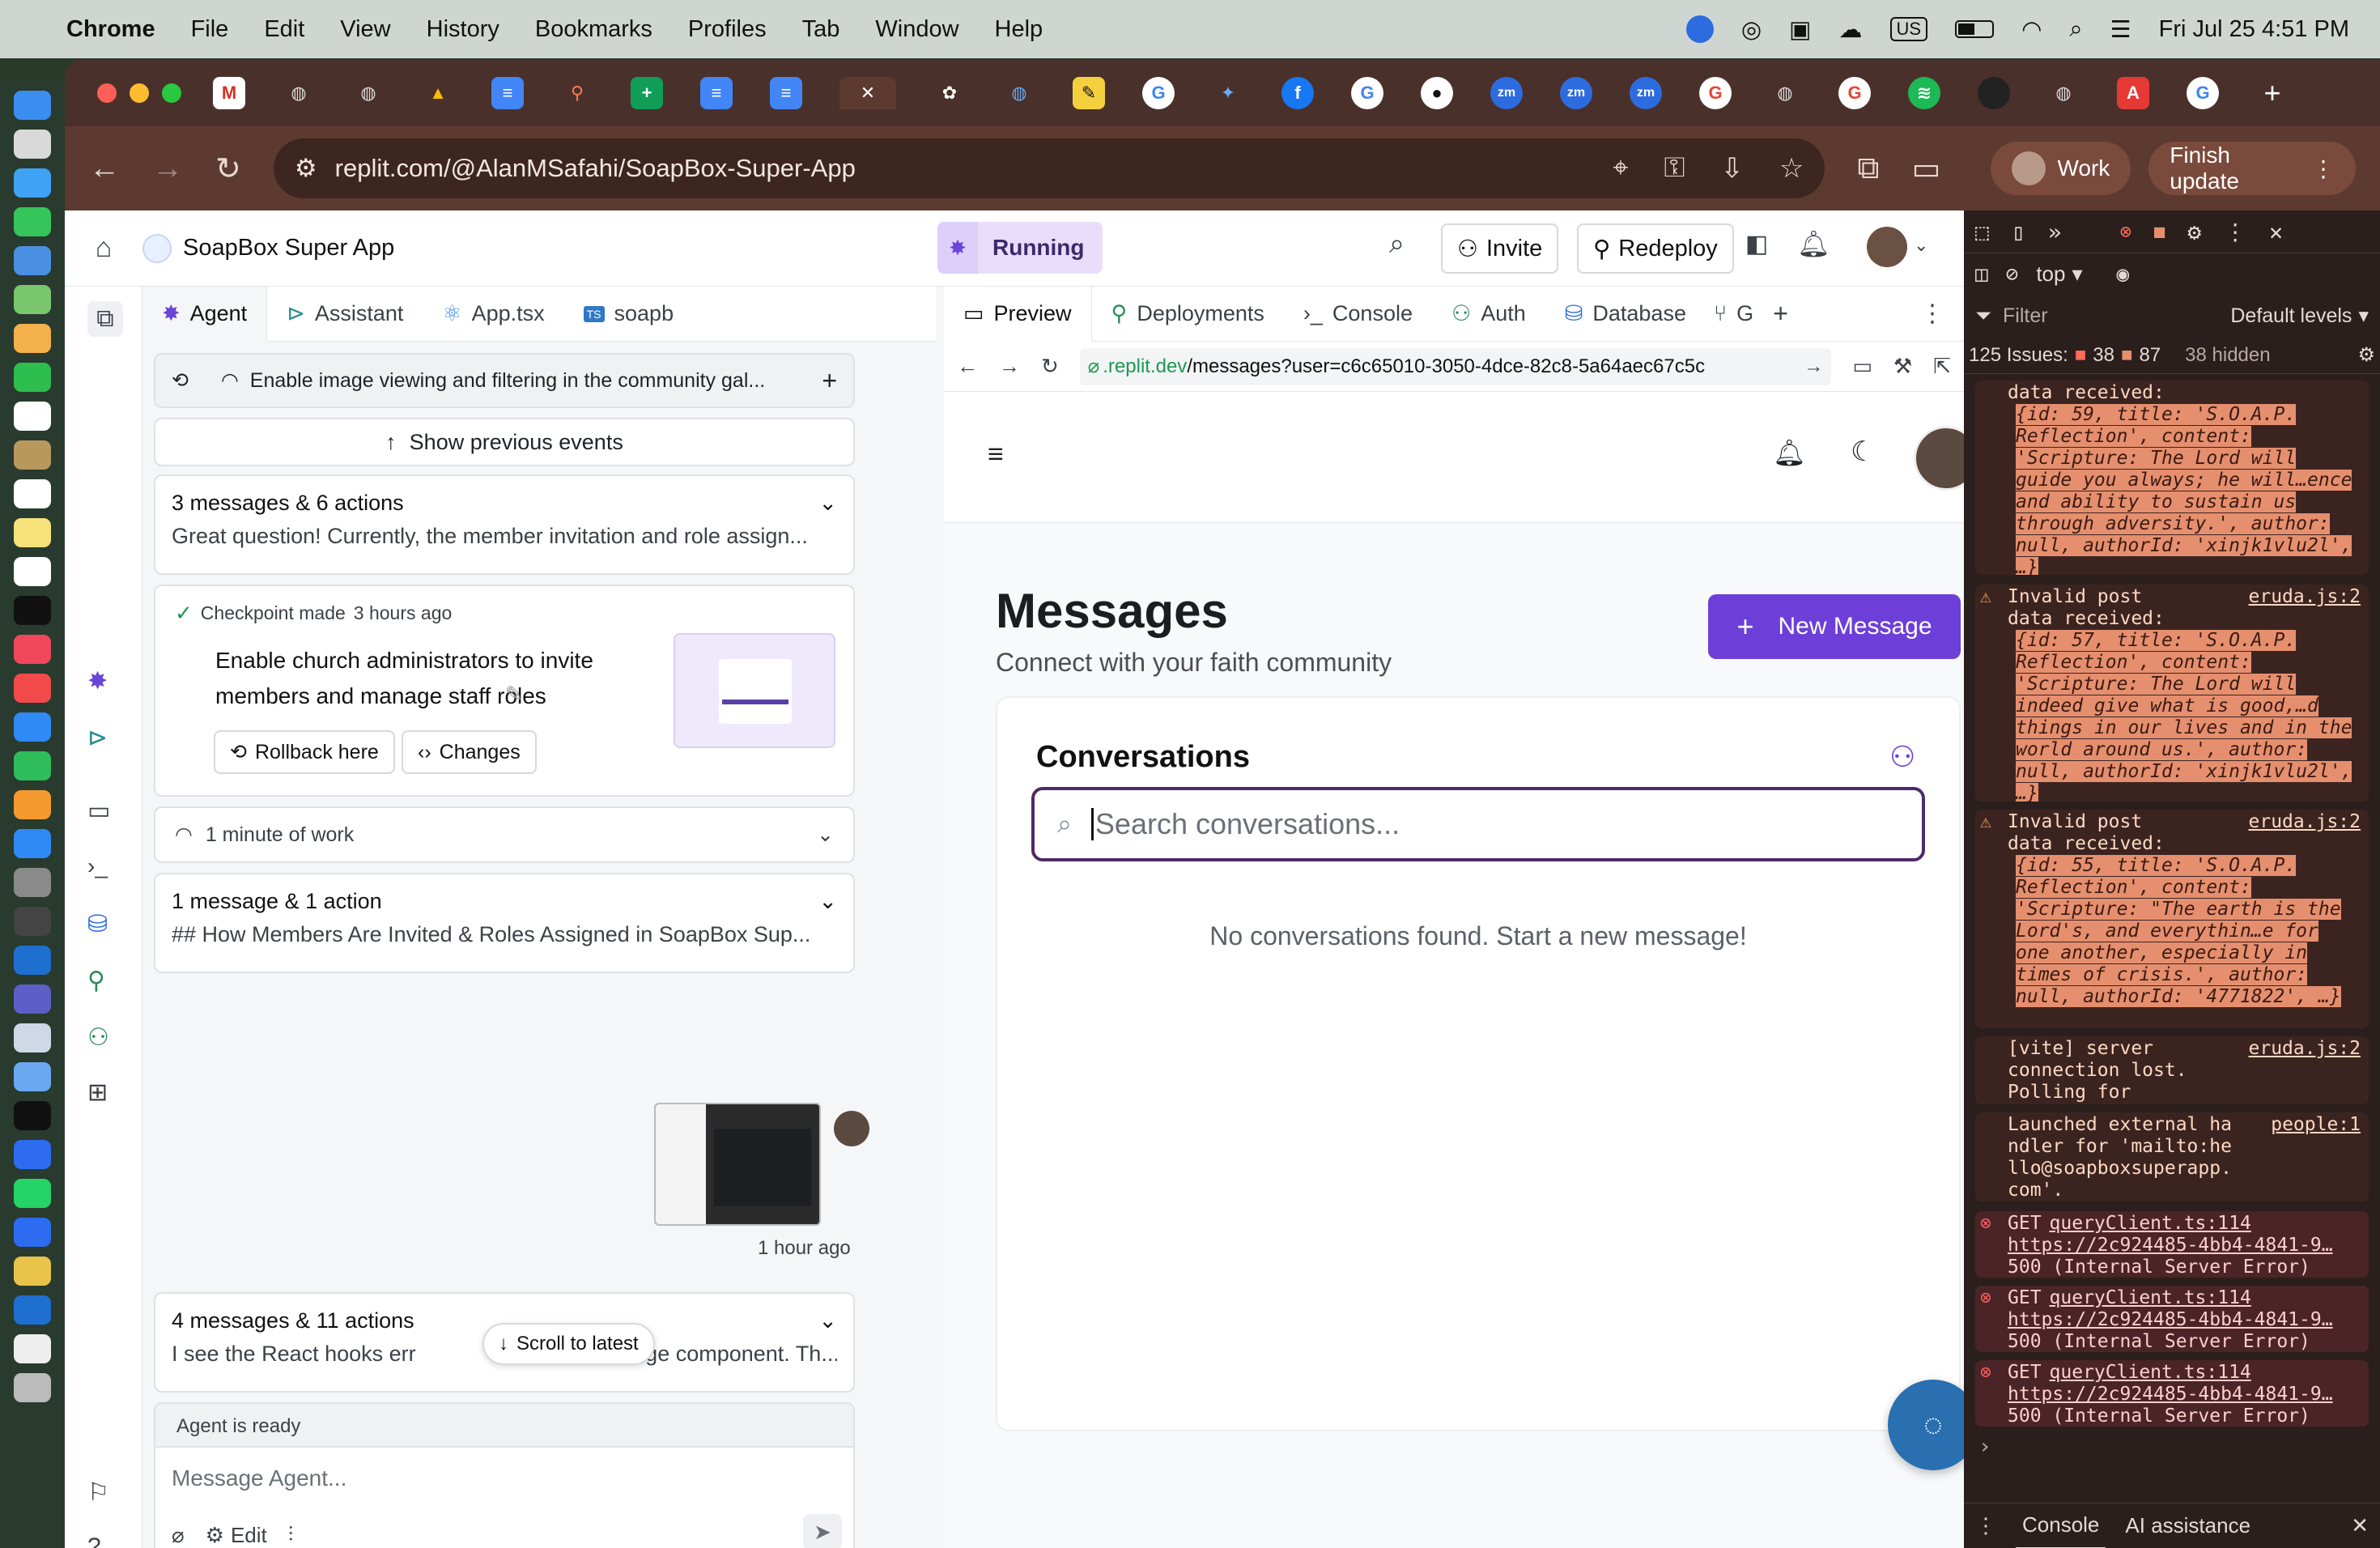 The width and height of the screenshot is (2380, 1548). I want to click on menubar-clock: Fri Jul 25 4:51 PM, so click(2254, 29).